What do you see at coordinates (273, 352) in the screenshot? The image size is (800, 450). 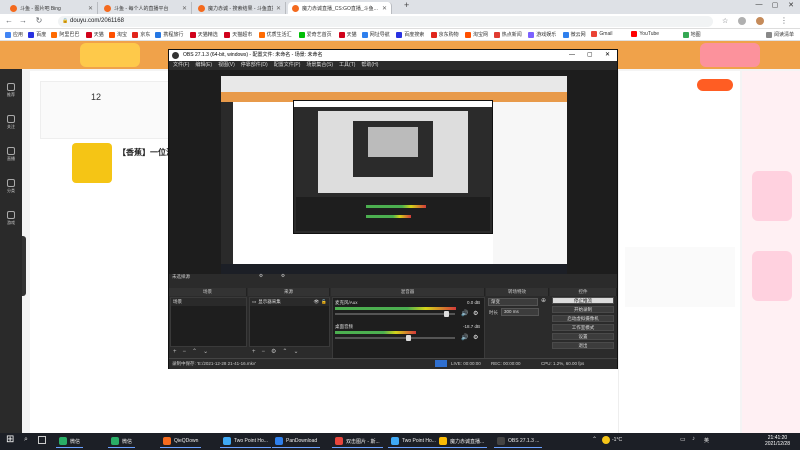 I see `source-properties-gear-icon: ⚙` at bounding box center [273, 352].